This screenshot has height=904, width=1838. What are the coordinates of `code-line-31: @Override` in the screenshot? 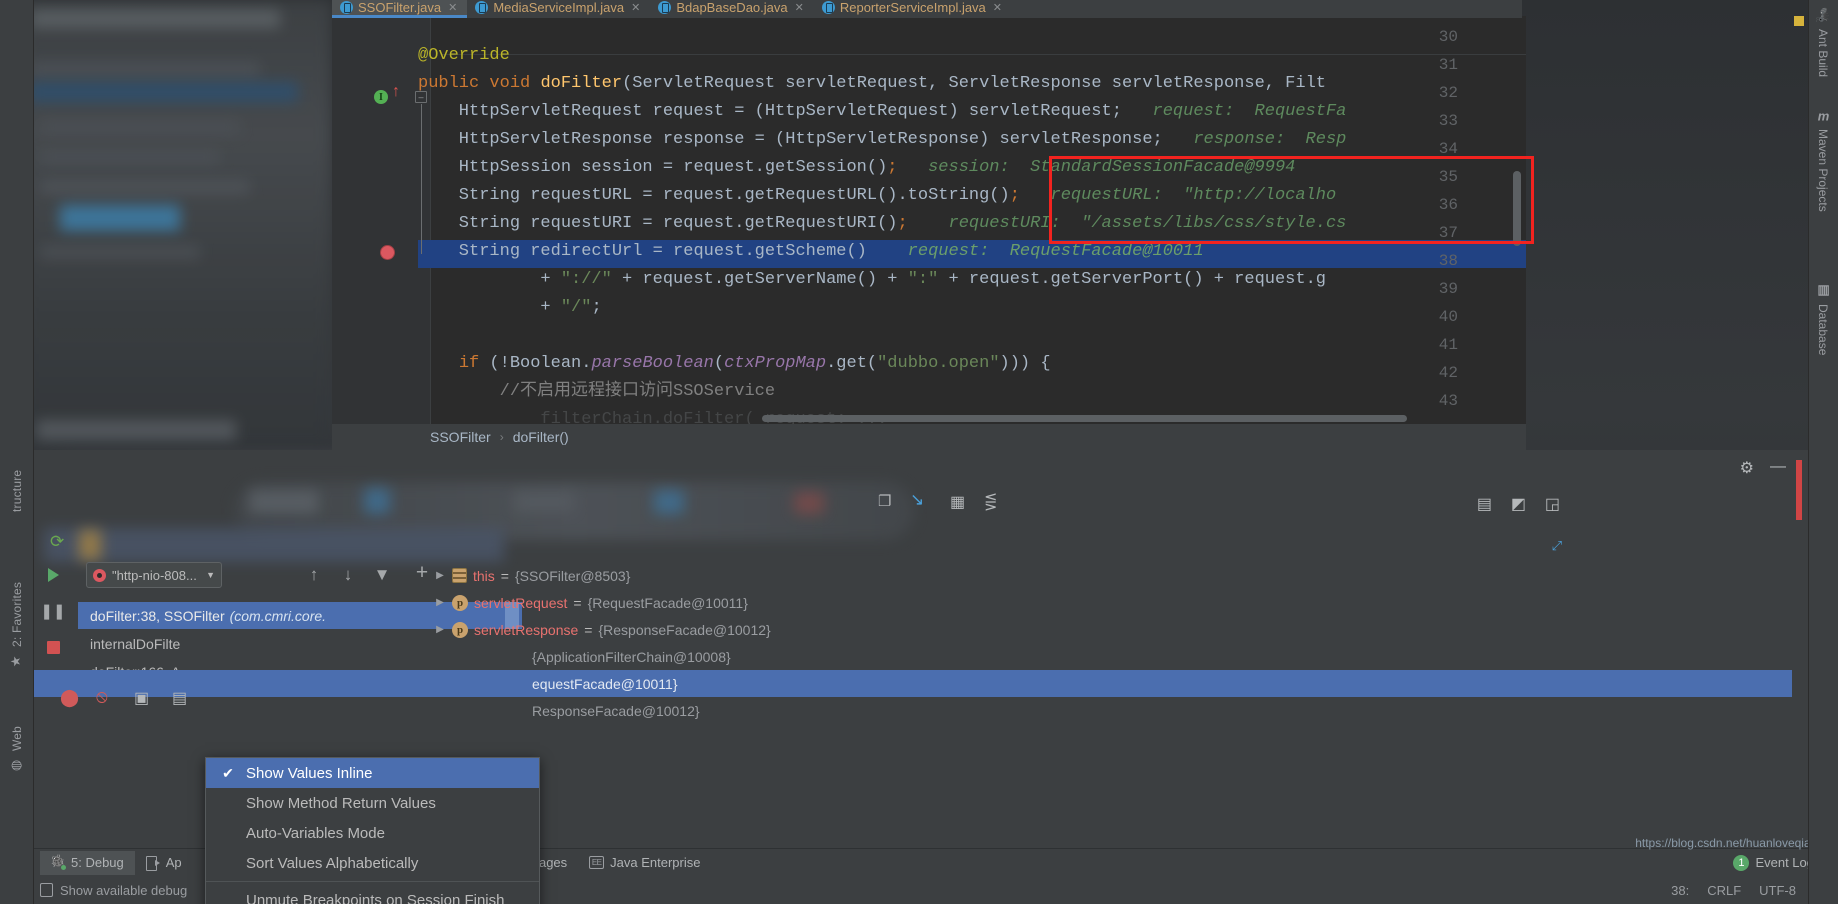 It's located at (464, 55).